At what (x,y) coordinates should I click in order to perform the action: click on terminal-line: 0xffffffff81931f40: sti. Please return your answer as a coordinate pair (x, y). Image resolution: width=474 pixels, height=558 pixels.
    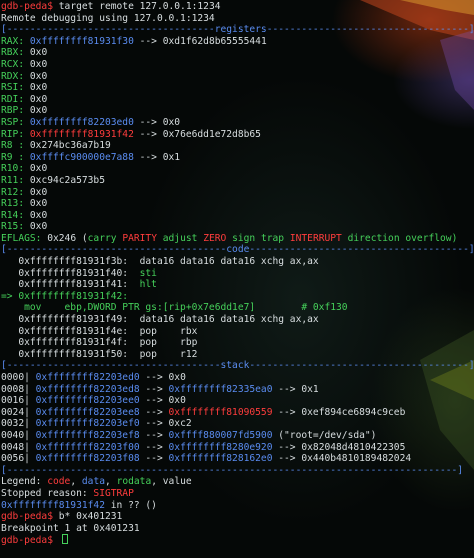
    Looking at the image, I should click on (237, 274).